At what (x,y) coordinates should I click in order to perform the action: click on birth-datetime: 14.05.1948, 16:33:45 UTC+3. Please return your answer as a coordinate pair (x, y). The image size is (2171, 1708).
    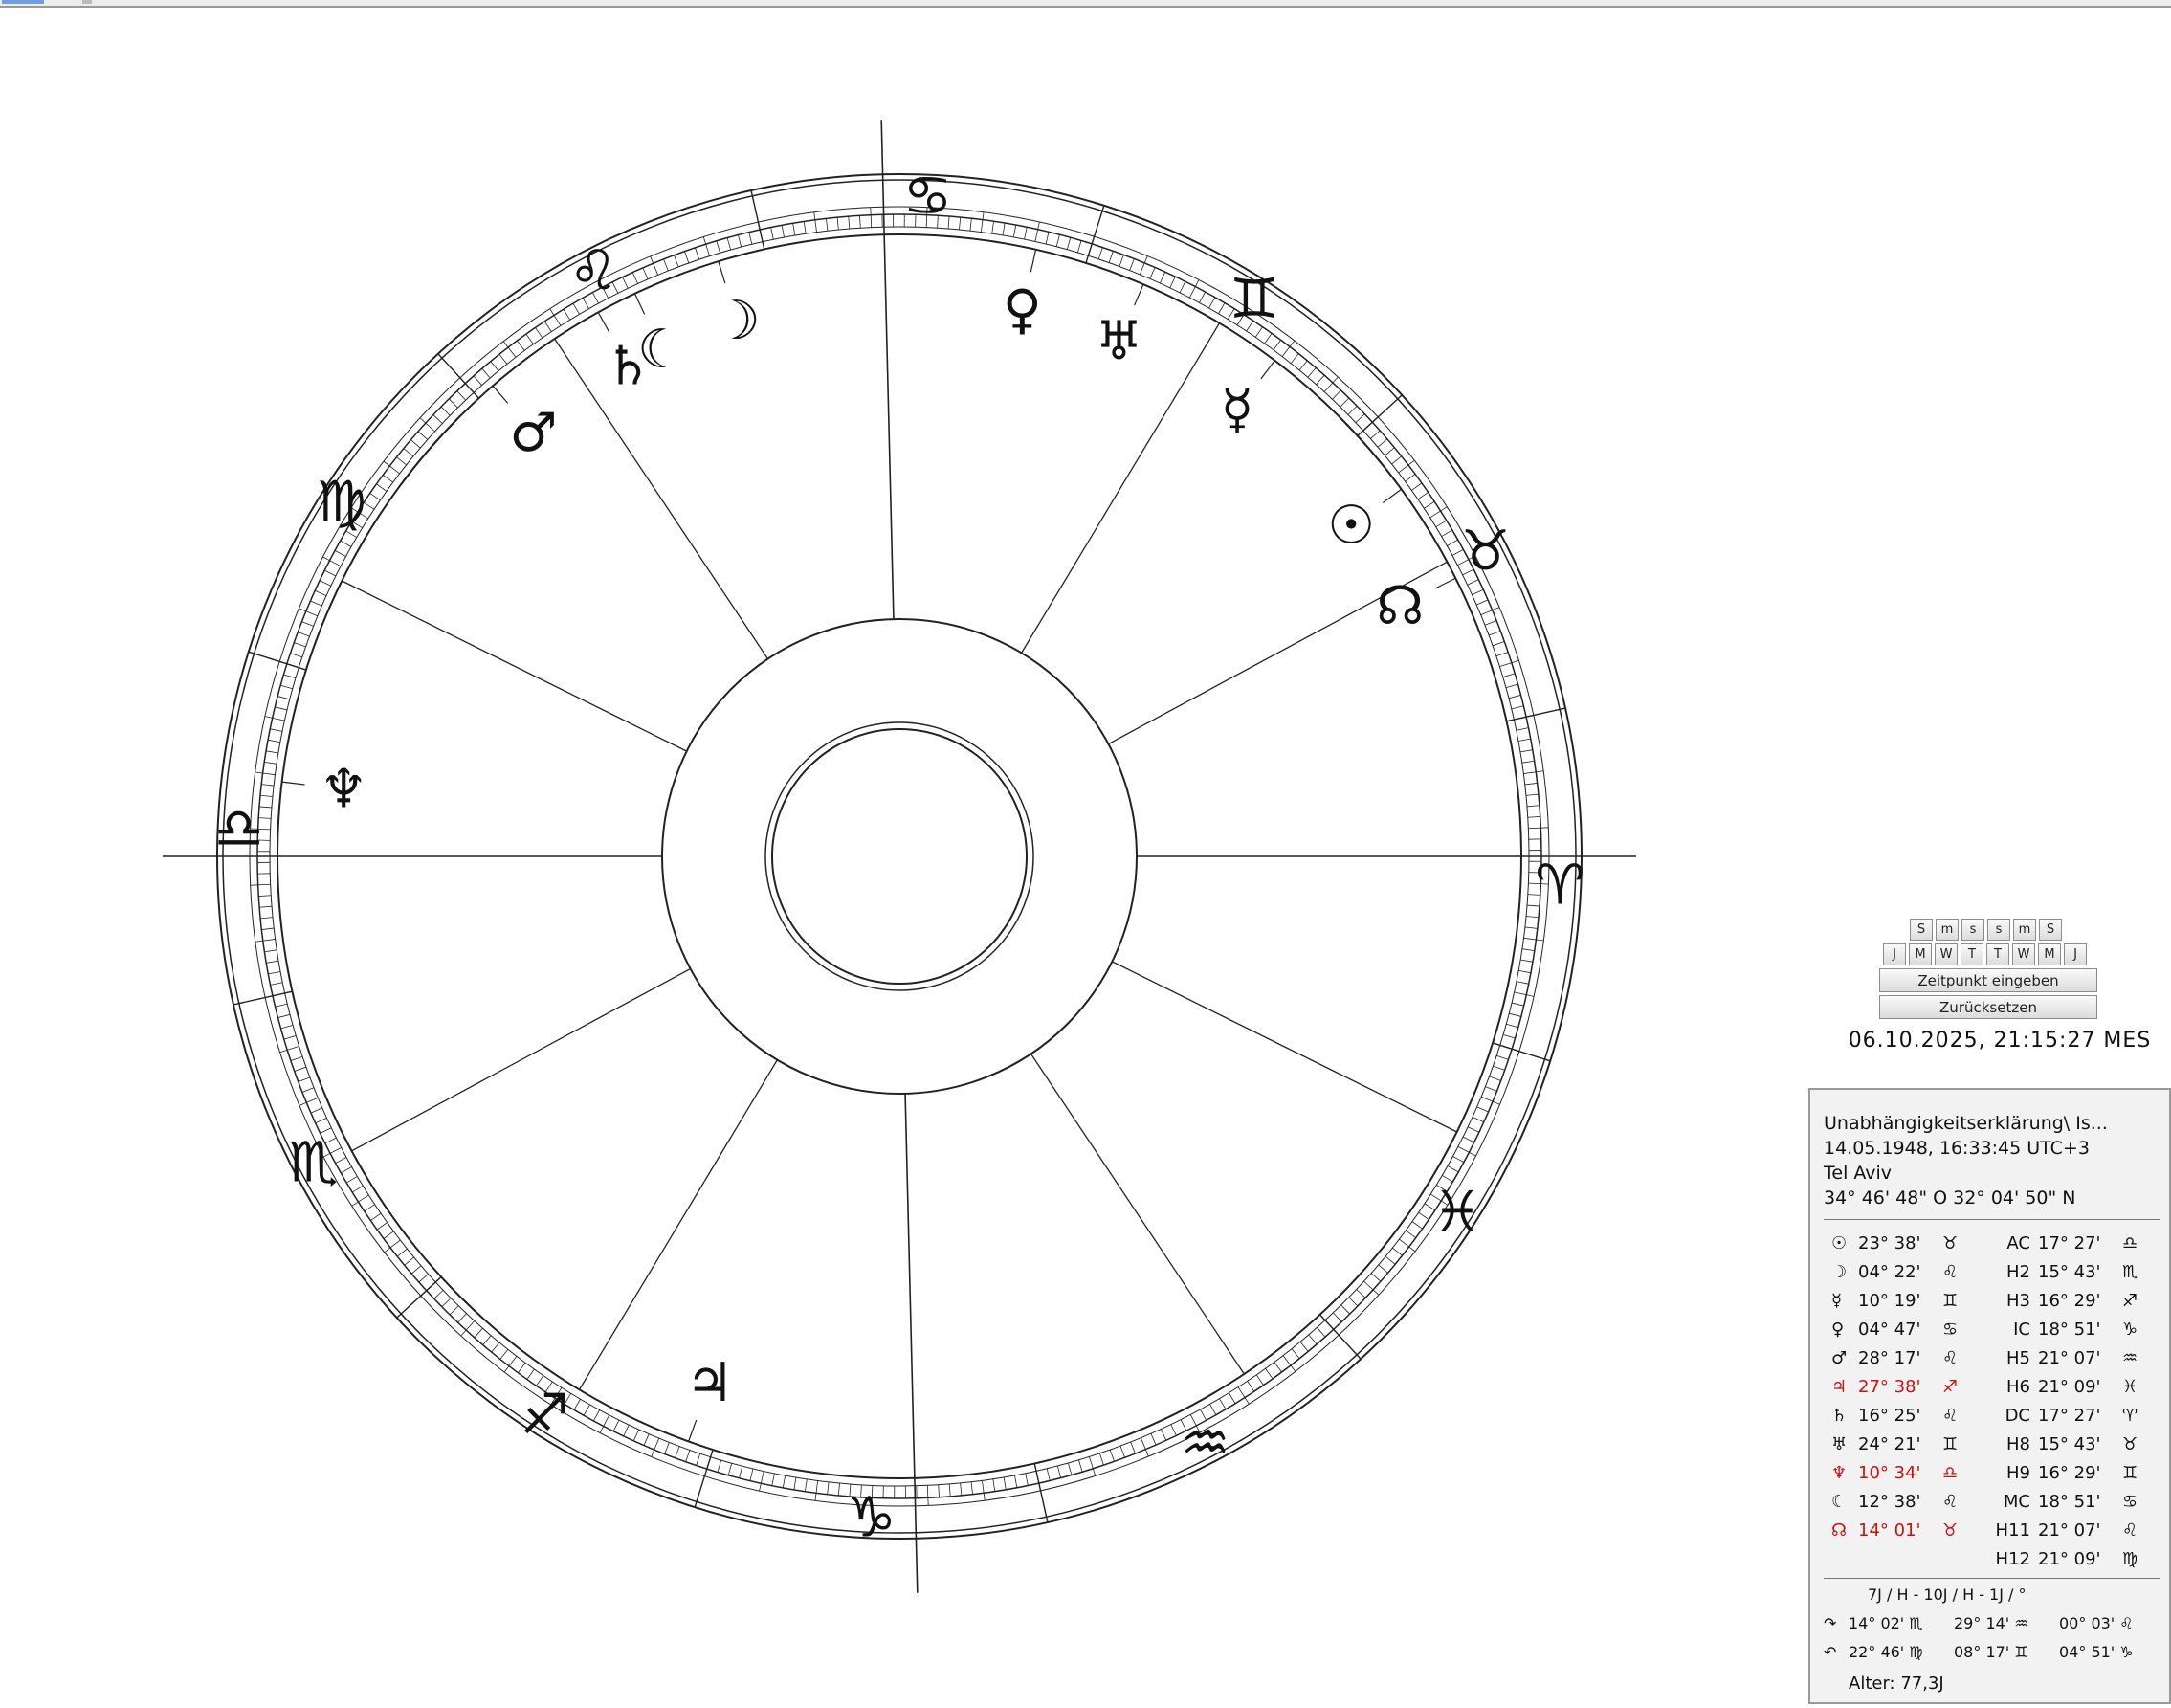
    Looking at the image, I should click on (1957, 1148).